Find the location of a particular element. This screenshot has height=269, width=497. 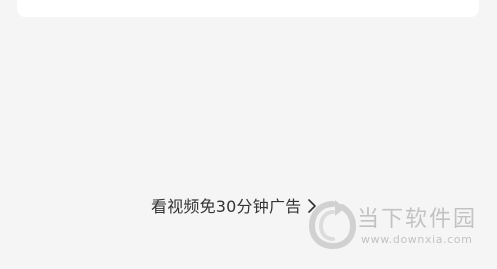

top-card is located at coordinates (248, 8).